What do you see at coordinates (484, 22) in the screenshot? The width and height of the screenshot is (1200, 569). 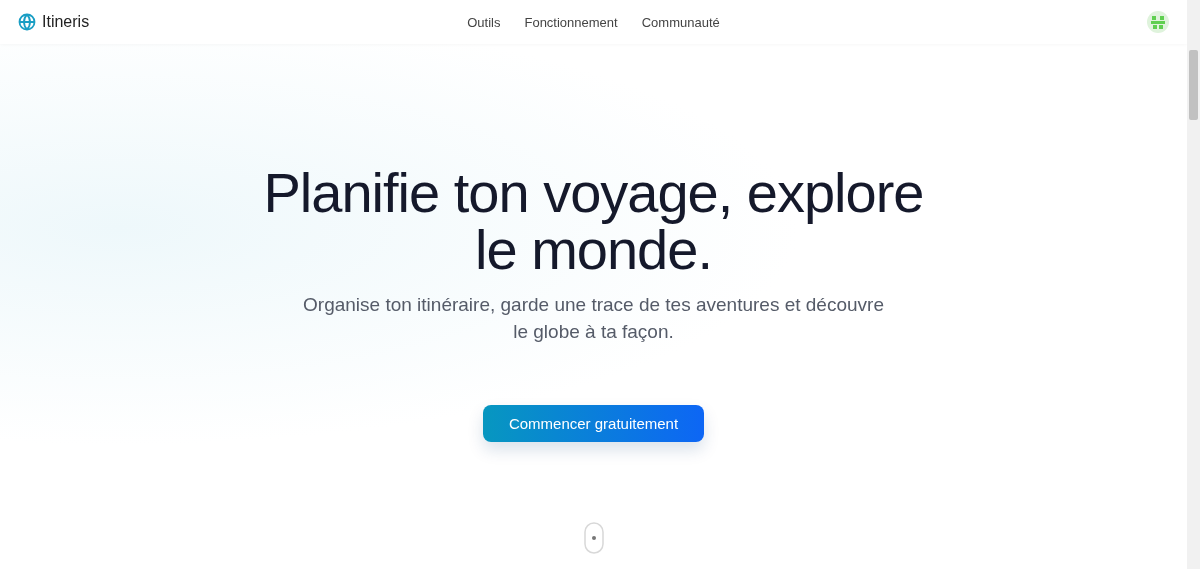 I see `nav-link: Outils` at bounding box center [484, 22].